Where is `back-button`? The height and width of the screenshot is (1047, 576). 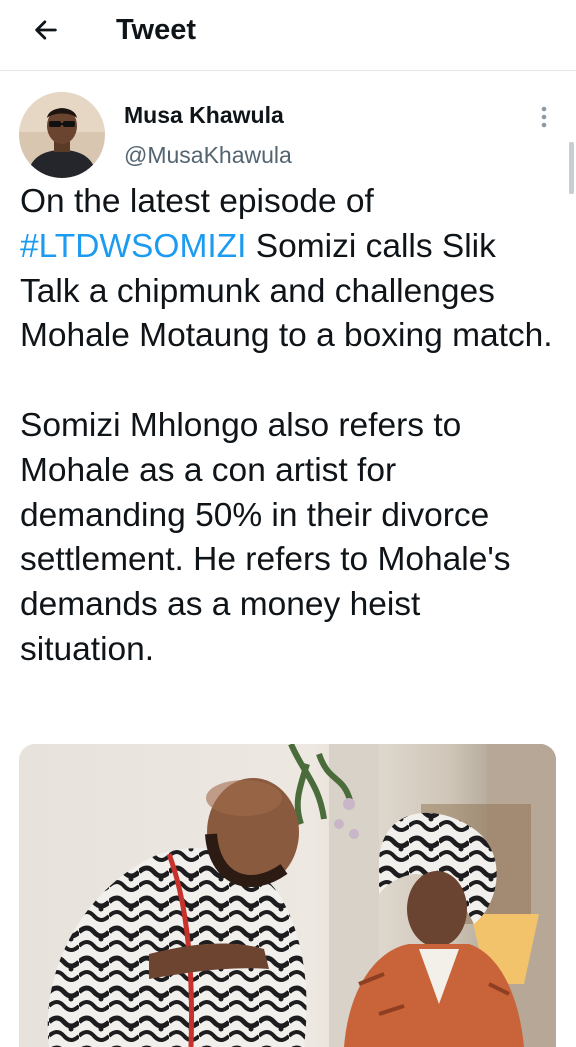
back-button is located at coordinates (46, 30).